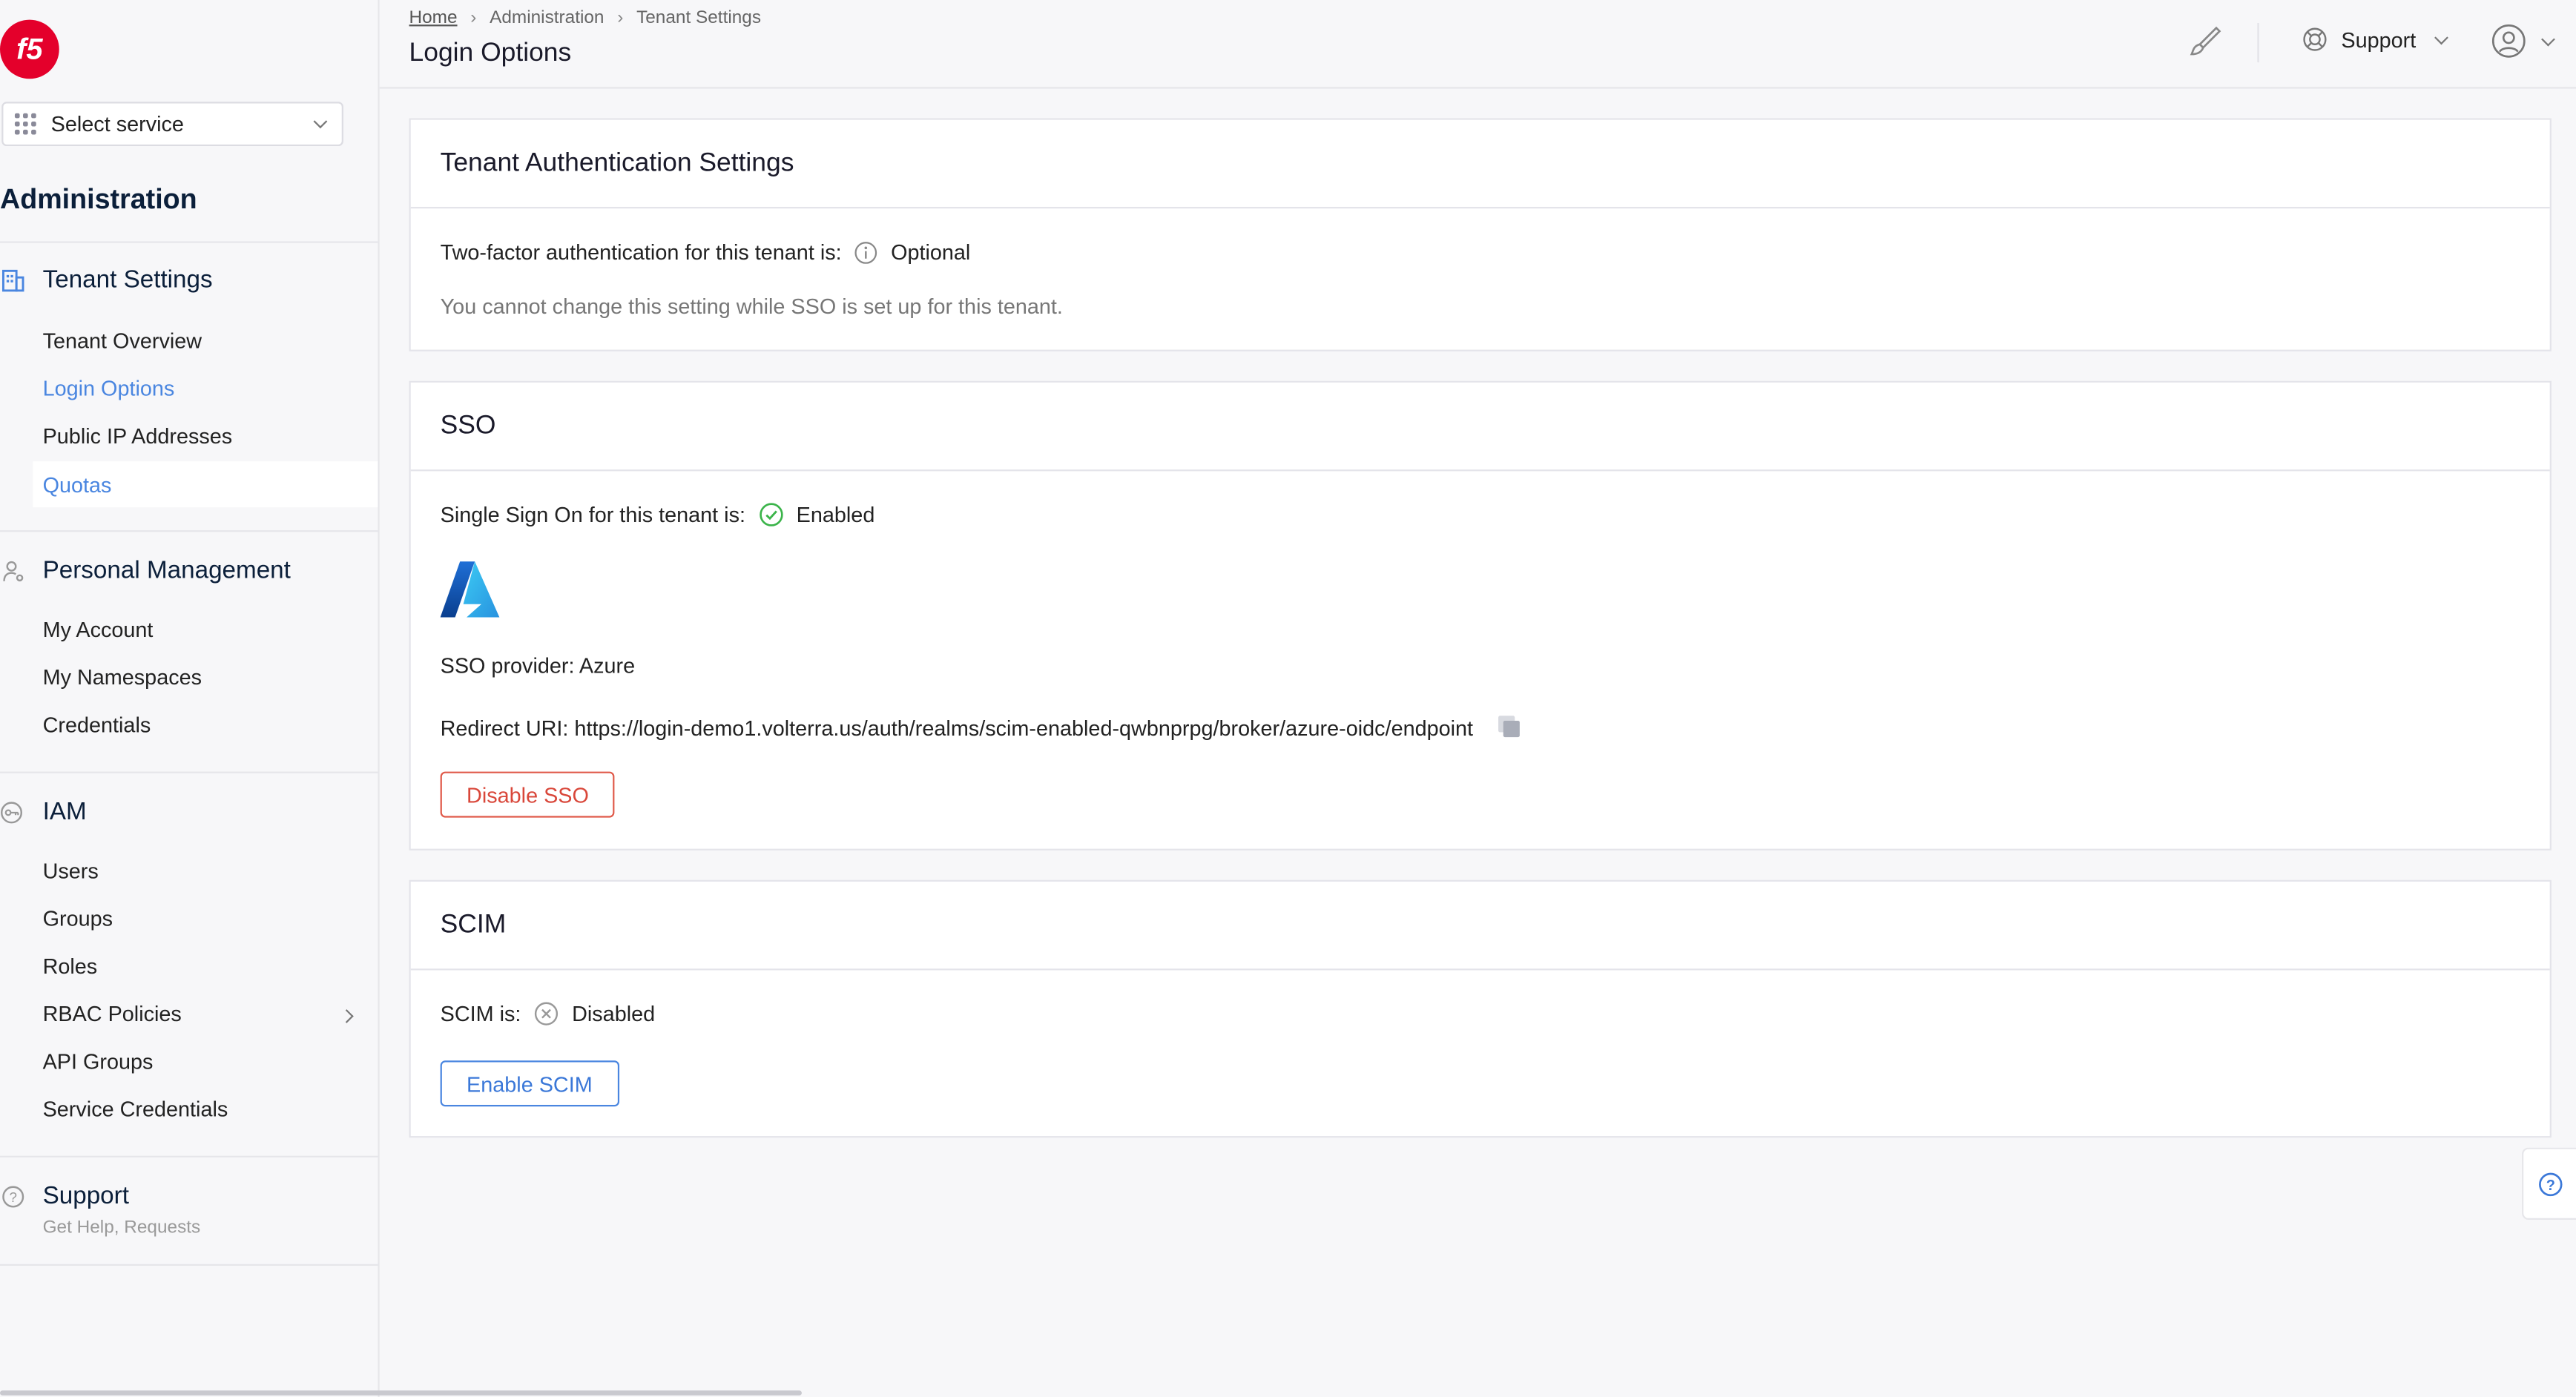  Describe the element at coordinates (2509, 41) in the screenshot. I see `user-avatar-icon` at that location.